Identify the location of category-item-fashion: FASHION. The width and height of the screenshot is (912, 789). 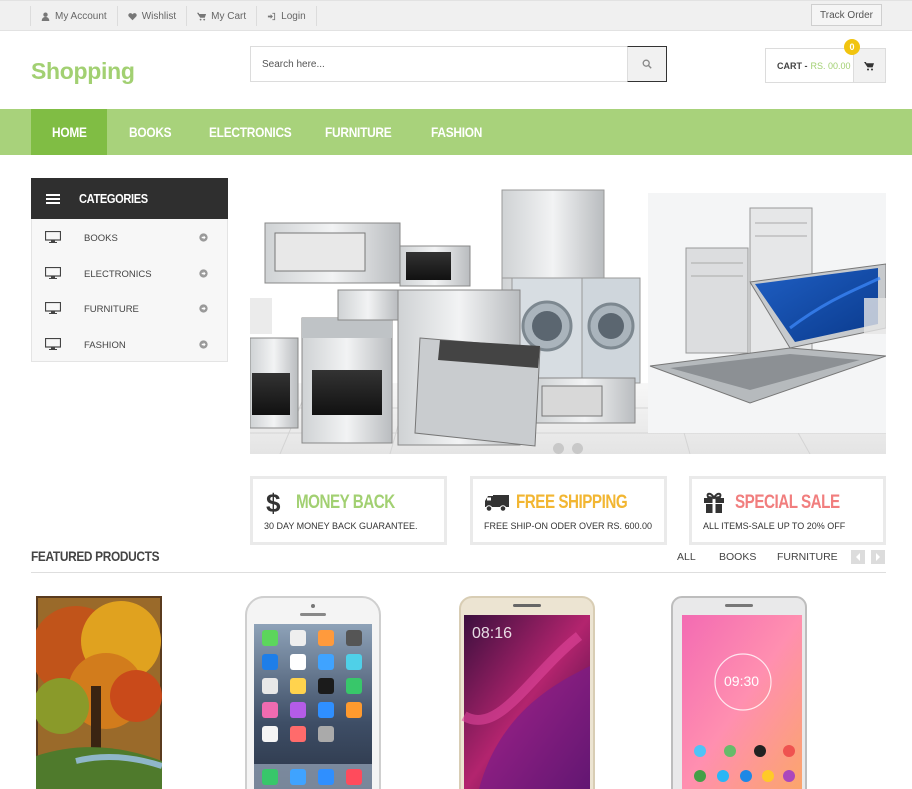
(129, 345).